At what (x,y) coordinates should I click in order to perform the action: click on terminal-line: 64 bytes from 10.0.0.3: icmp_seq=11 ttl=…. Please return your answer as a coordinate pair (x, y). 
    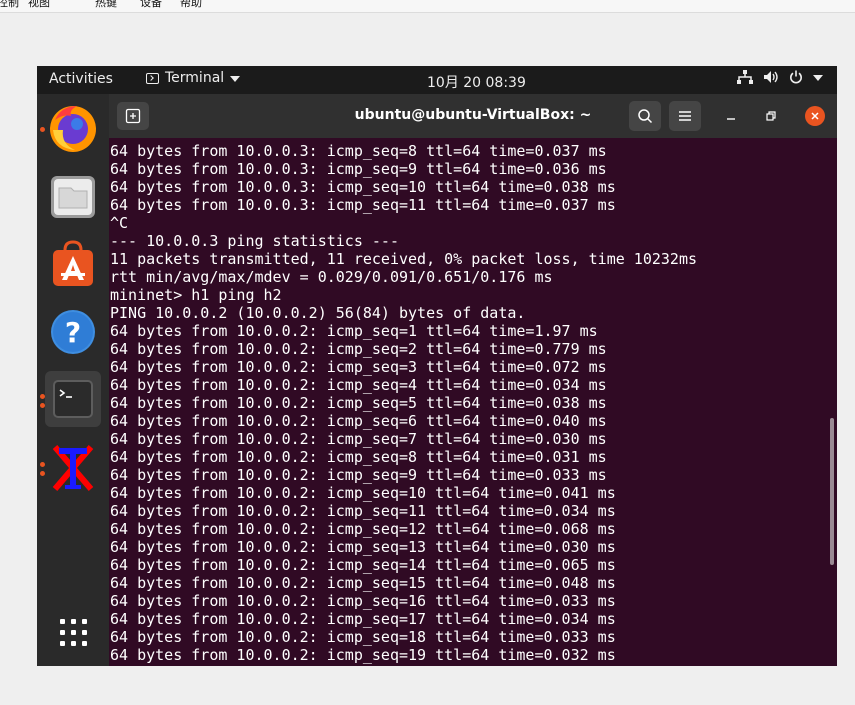
    Looking at the image, I should click on (363, 205).